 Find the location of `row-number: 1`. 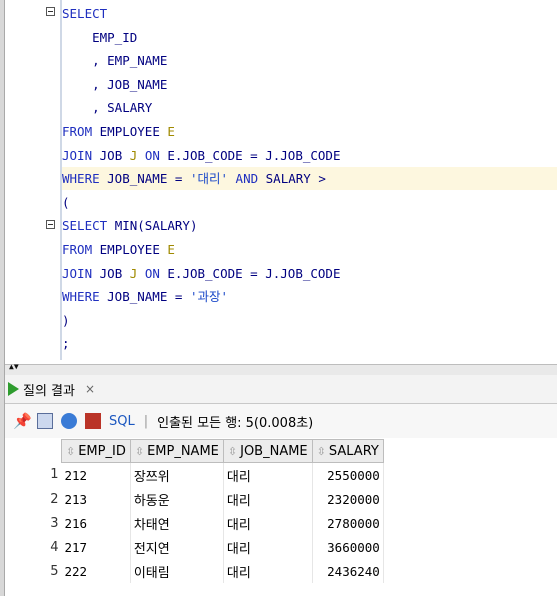

row-number: 1 is located at coordinates (33, 474).